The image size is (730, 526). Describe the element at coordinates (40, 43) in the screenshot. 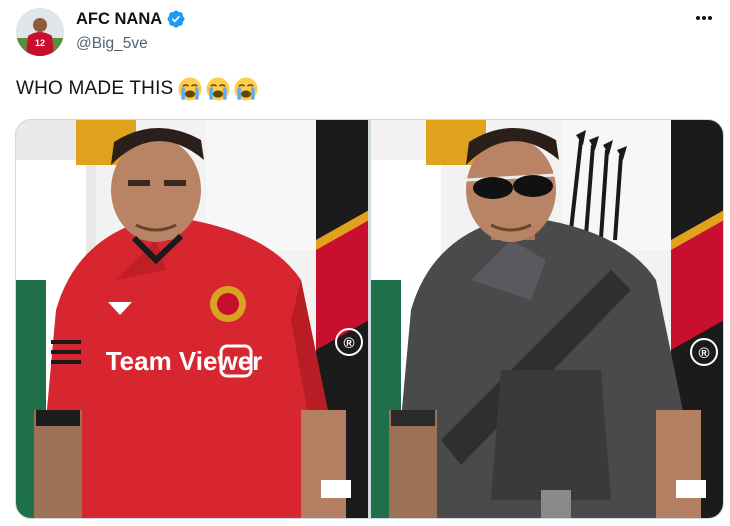

I see `svg-text: 12` at that location.